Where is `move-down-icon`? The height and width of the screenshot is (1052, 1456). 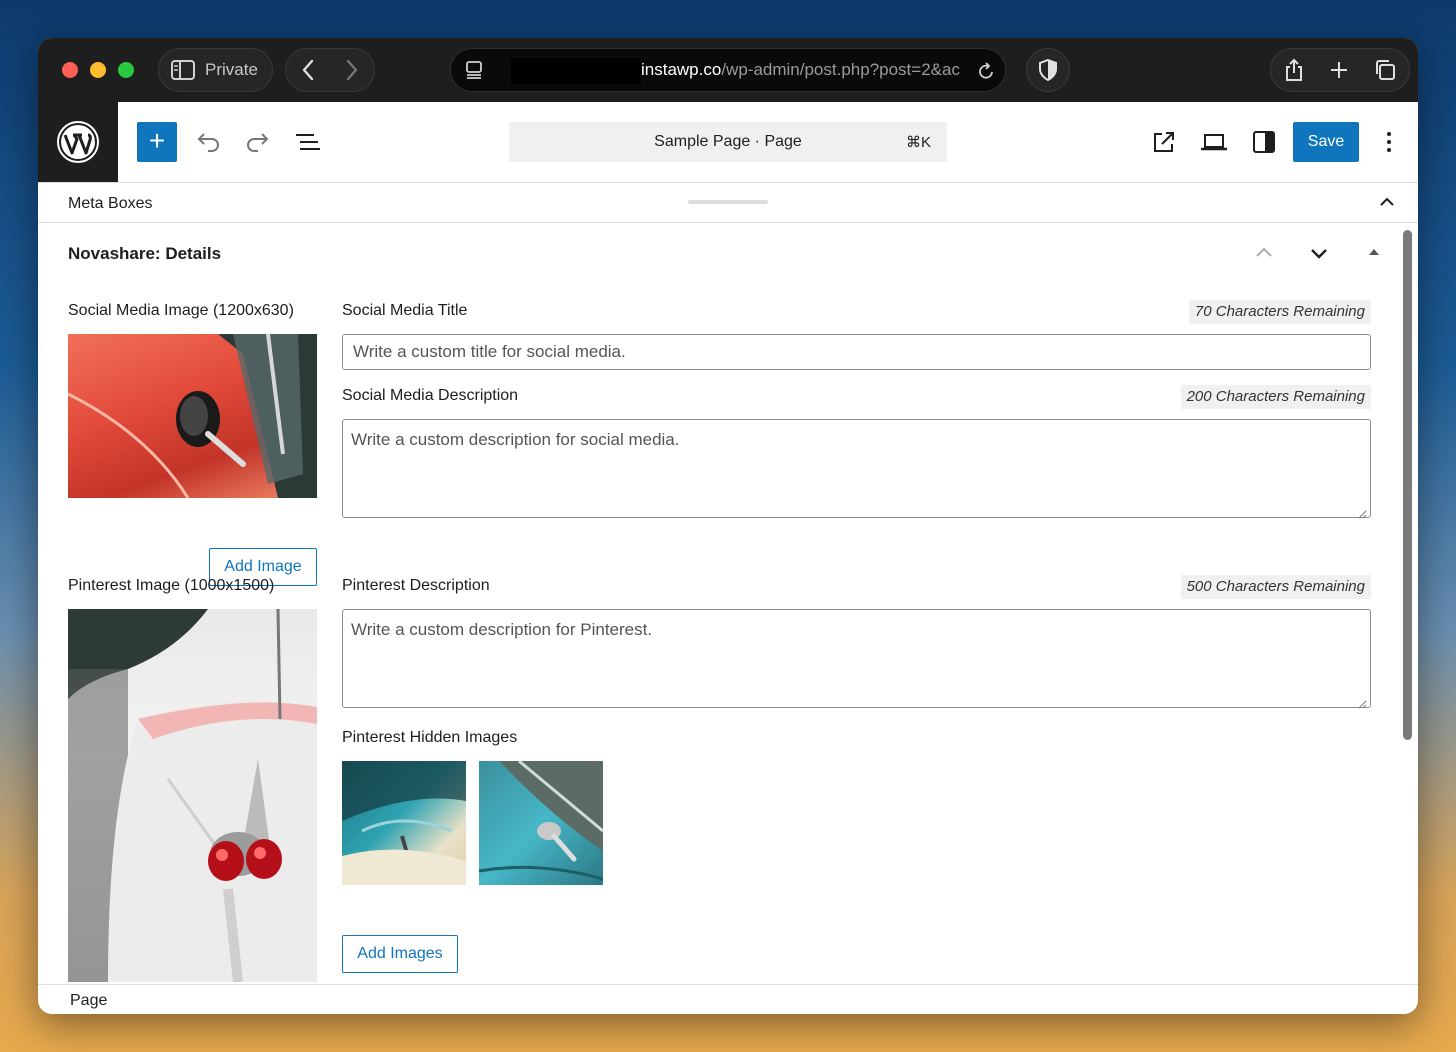 move-down-icon is located at coordinates (1319, 253).